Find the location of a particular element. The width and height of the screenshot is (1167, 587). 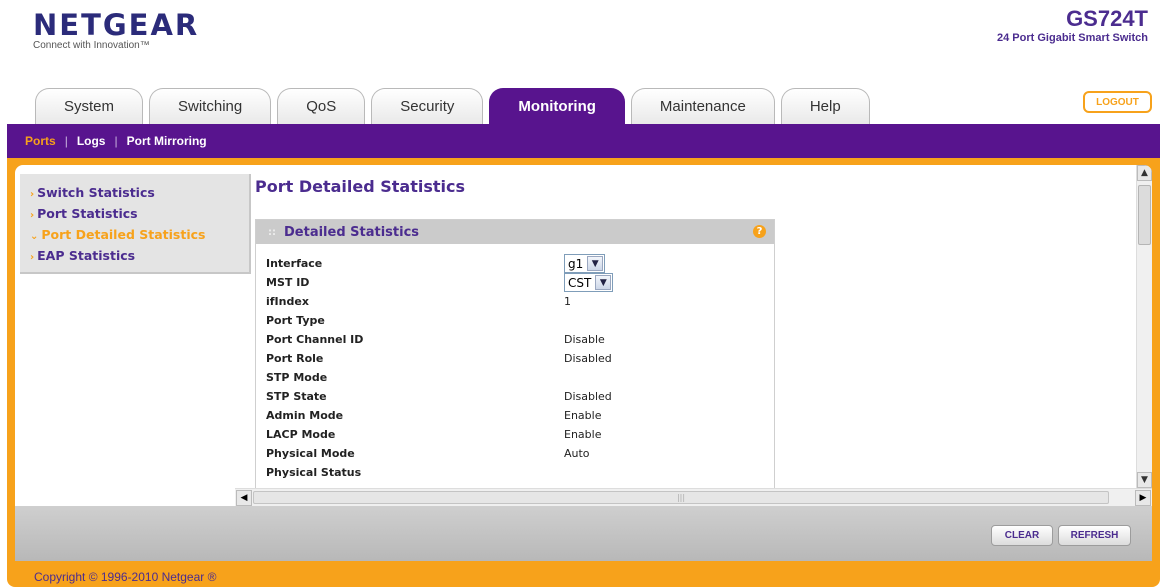

mst-id-row: MST ID CST ▼ is located at coordinates (520, 282).